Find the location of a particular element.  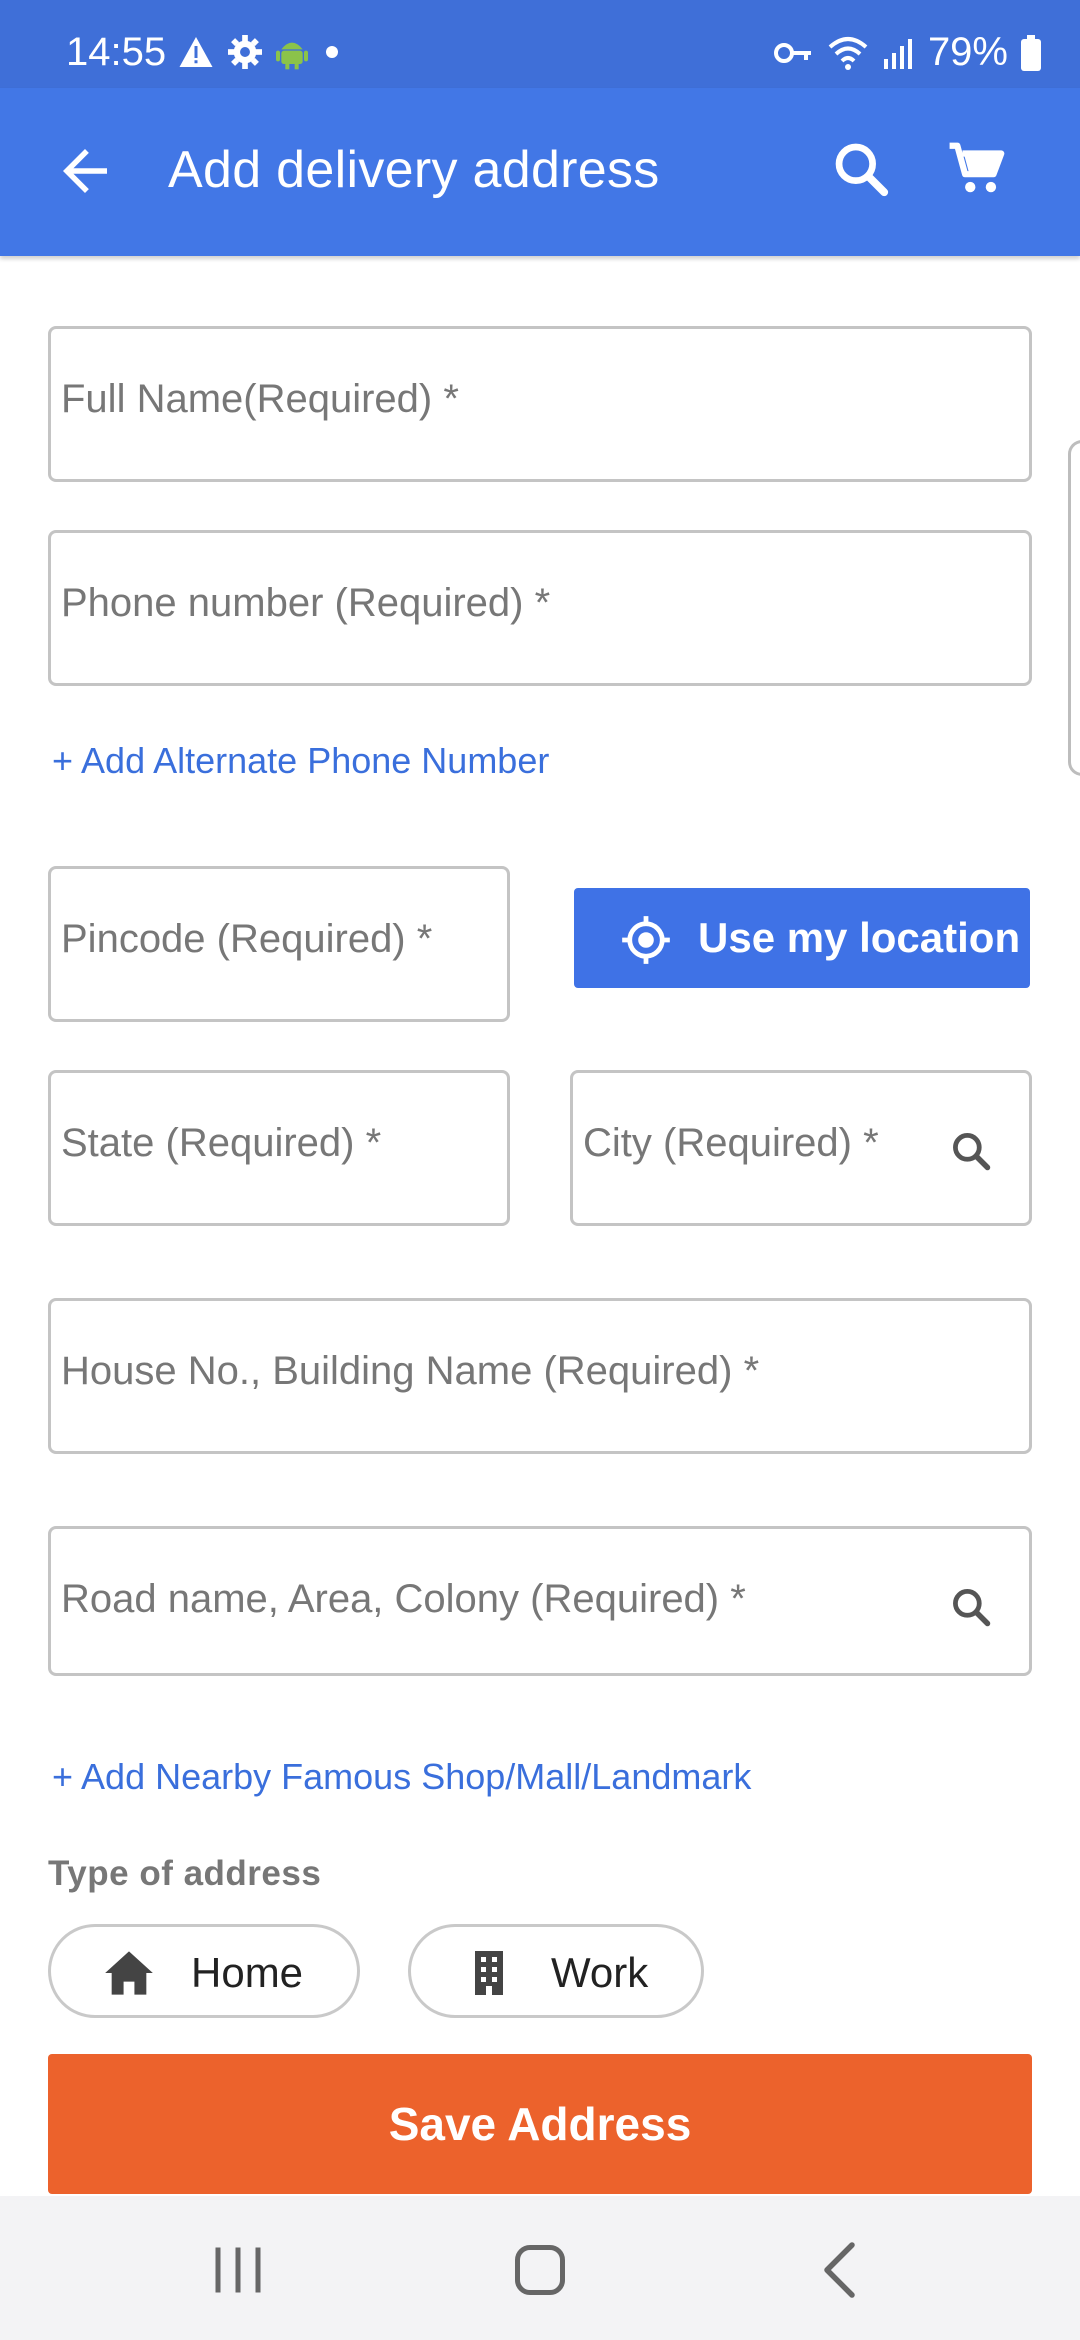

house-building-field: House No., Building Name (Required) * is located at coordinates (540, 1376).